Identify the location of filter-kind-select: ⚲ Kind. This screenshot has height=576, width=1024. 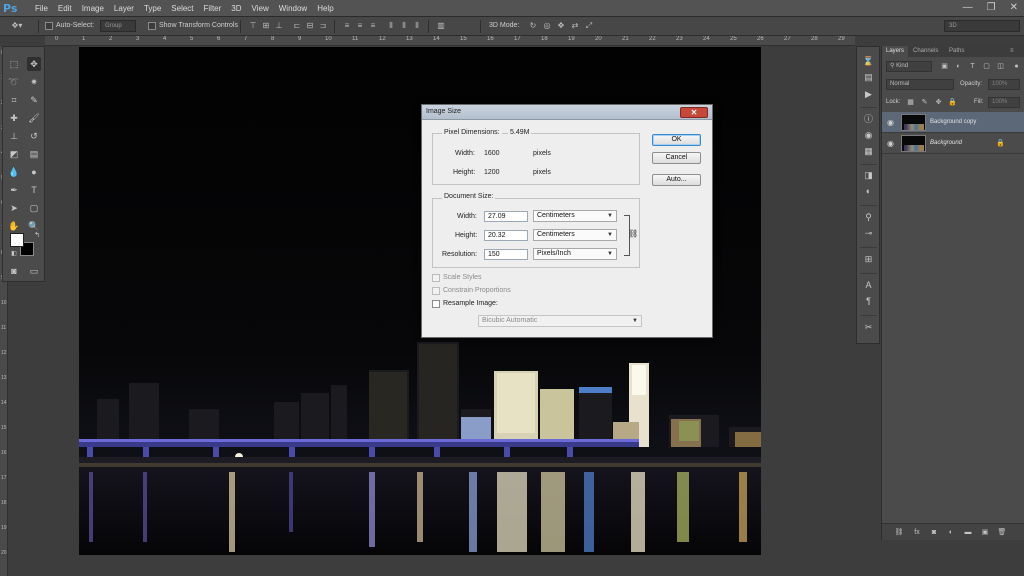
(909, 66).